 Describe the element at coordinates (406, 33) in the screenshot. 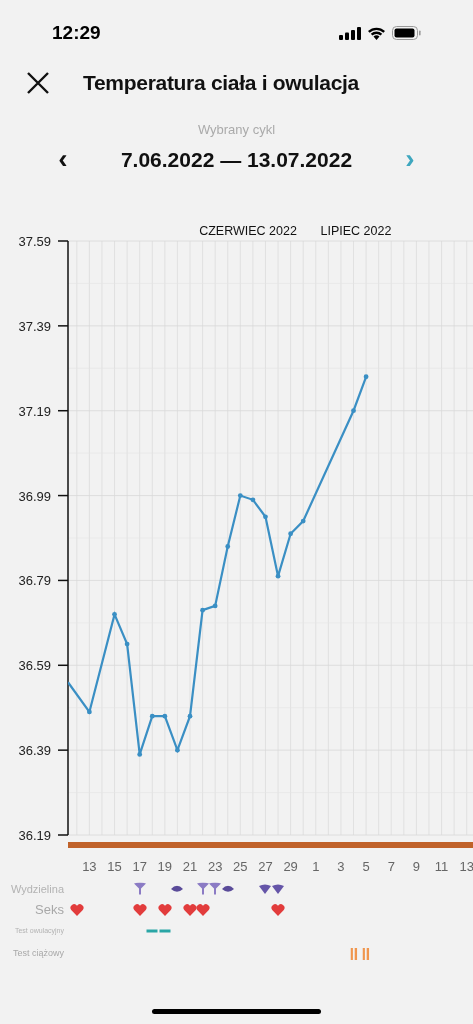

I see `battery-icon` at that location.